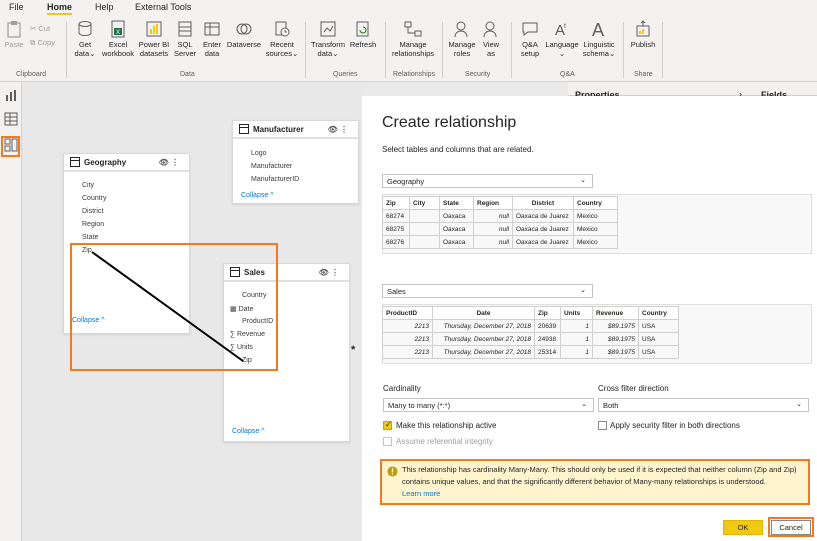  What do you see at coordinates (419, 405) in the screenshot?
I see `cardinality-select-value: Many to many (*:*)` at bounding box center [419, 405].